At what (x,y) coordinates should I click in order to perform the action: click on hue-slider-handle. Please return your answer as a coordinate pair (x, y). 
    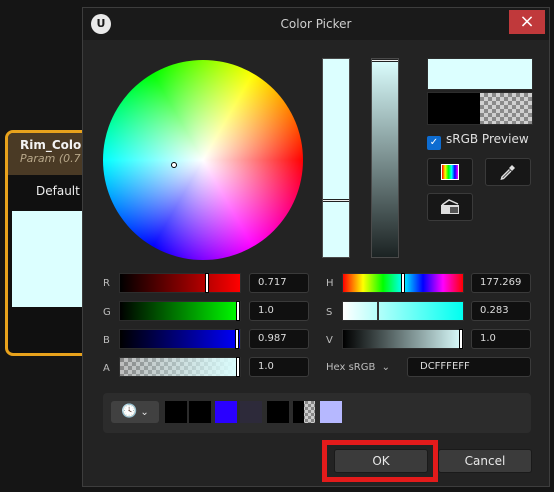
    Looking at the image, I should click on (403, 283).